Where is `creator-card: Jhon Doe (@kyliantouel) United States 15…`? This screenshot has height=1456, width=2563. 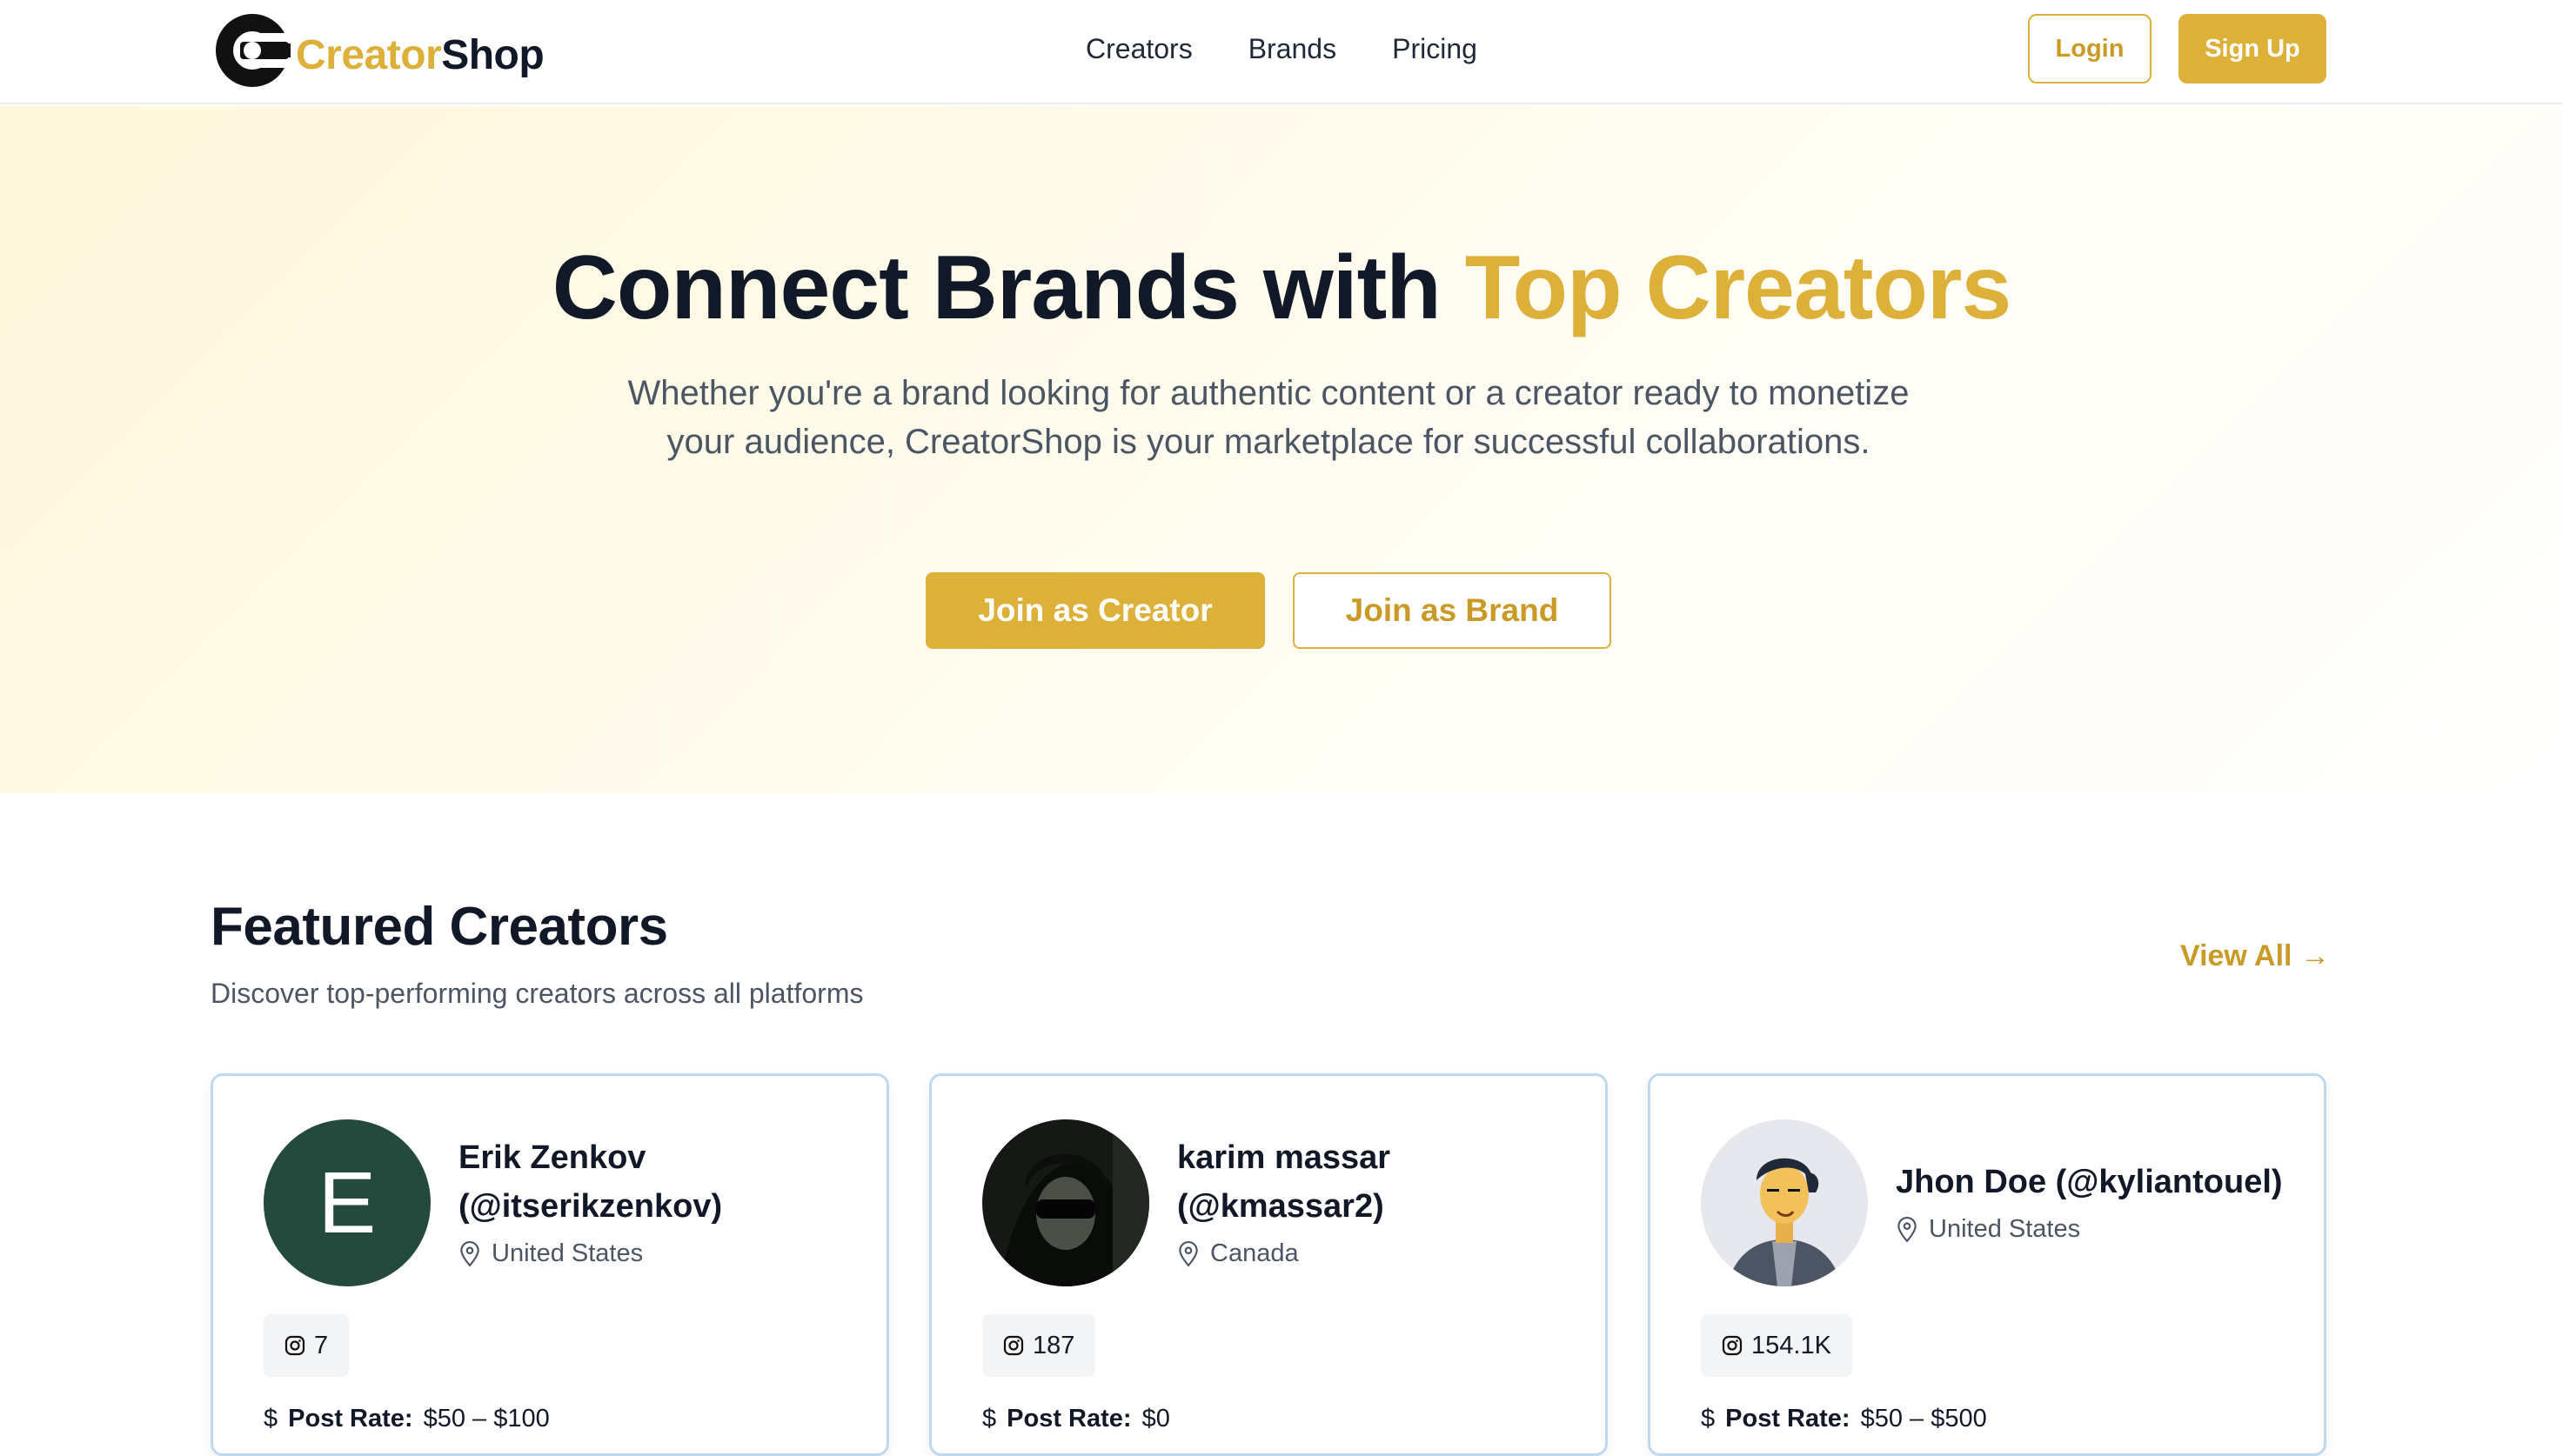 creator-card: Jhon Doe (@kyliantouel) United States 15… is located at coordinates (1987, 1264).